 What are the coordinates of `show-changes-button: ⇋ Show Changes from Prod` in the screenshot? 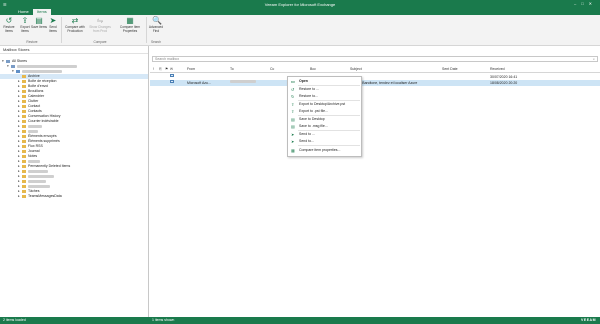 It's located at (100, 25).